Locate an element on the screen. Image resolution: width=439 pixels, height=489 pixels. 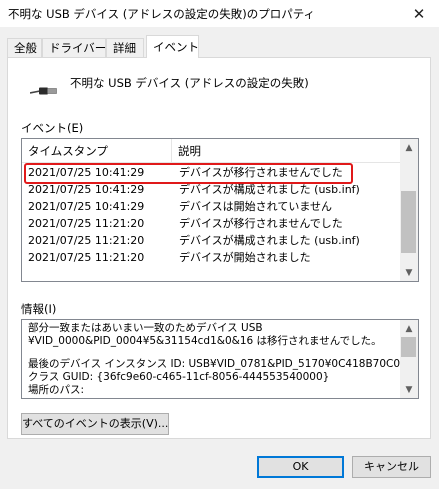
event-row: 2021/07/25 11:21:20 デバイスが開始されました is located at coordinates (211, 257).